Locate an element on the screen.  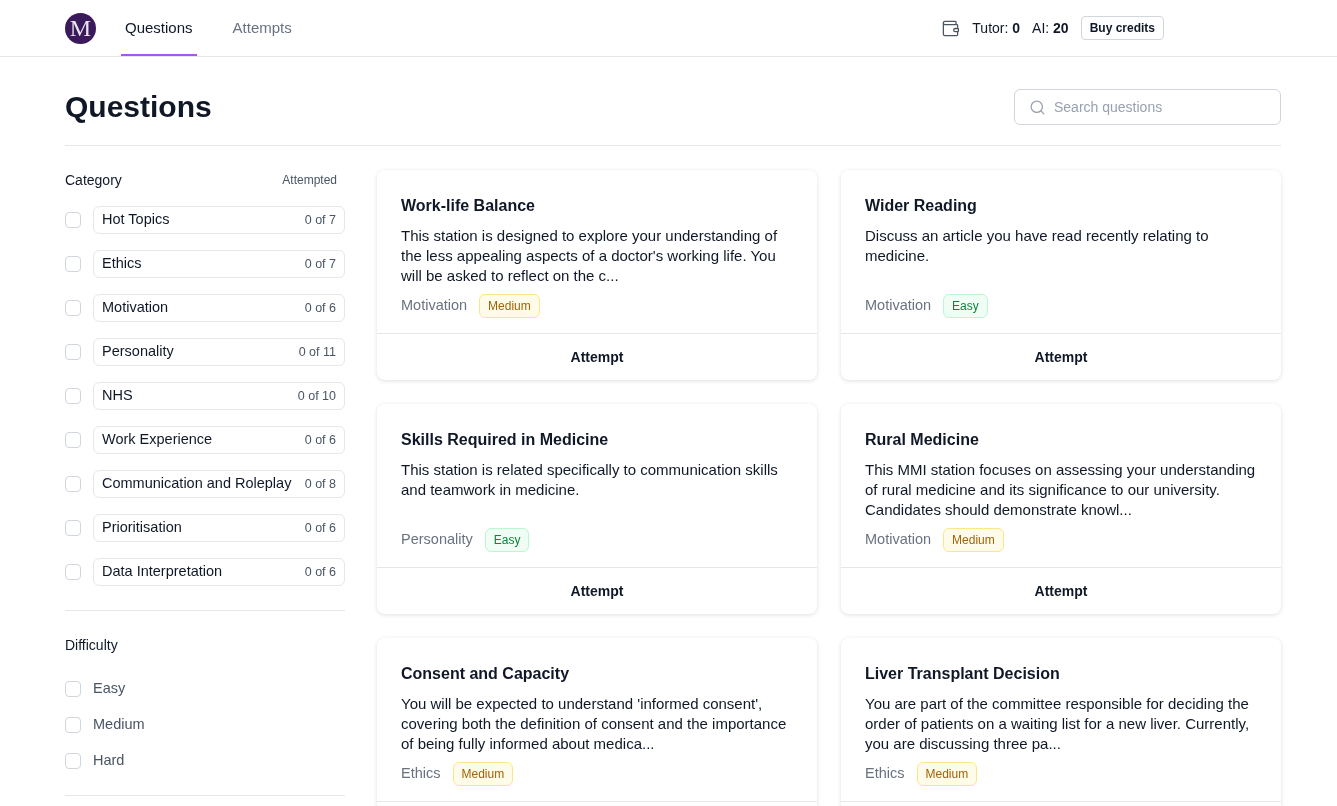
logo: M is located at coordinates (80, 28).